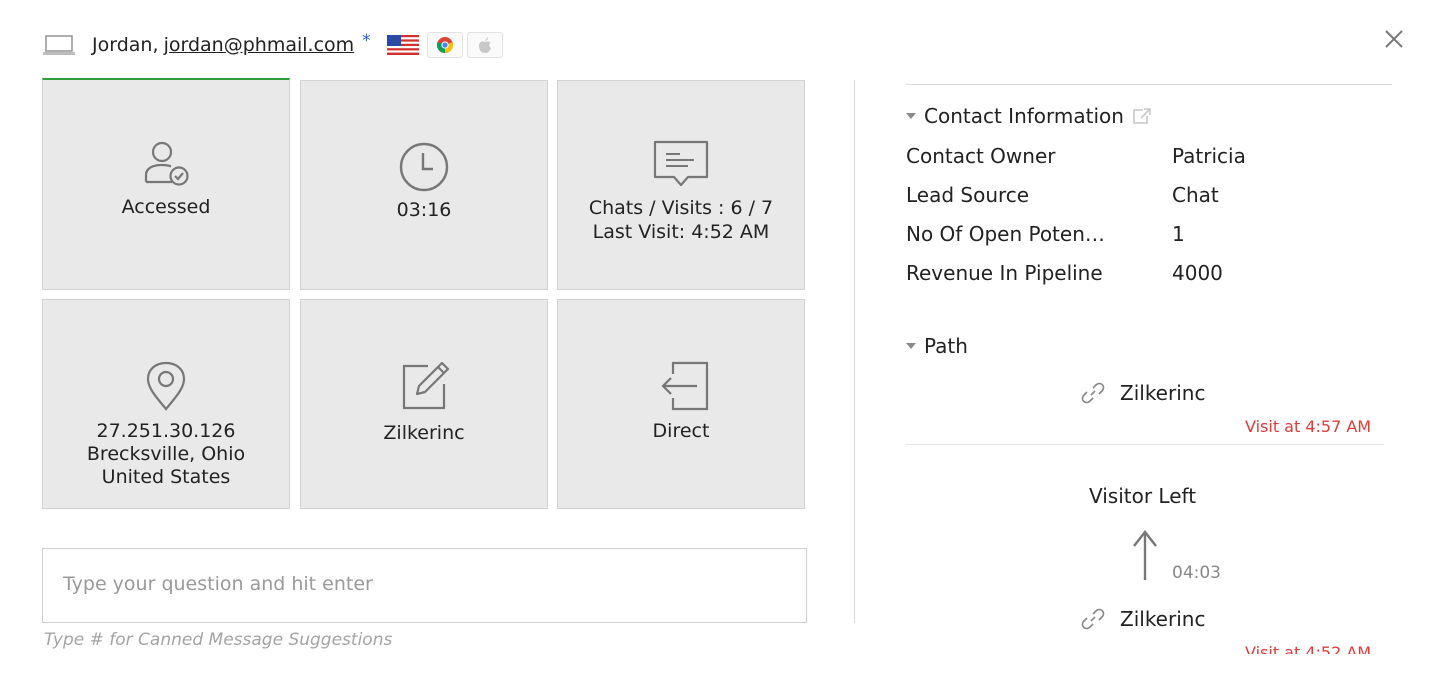 The image size is (1435, 682). I want to click on laptop-icon, so click(59, 45).